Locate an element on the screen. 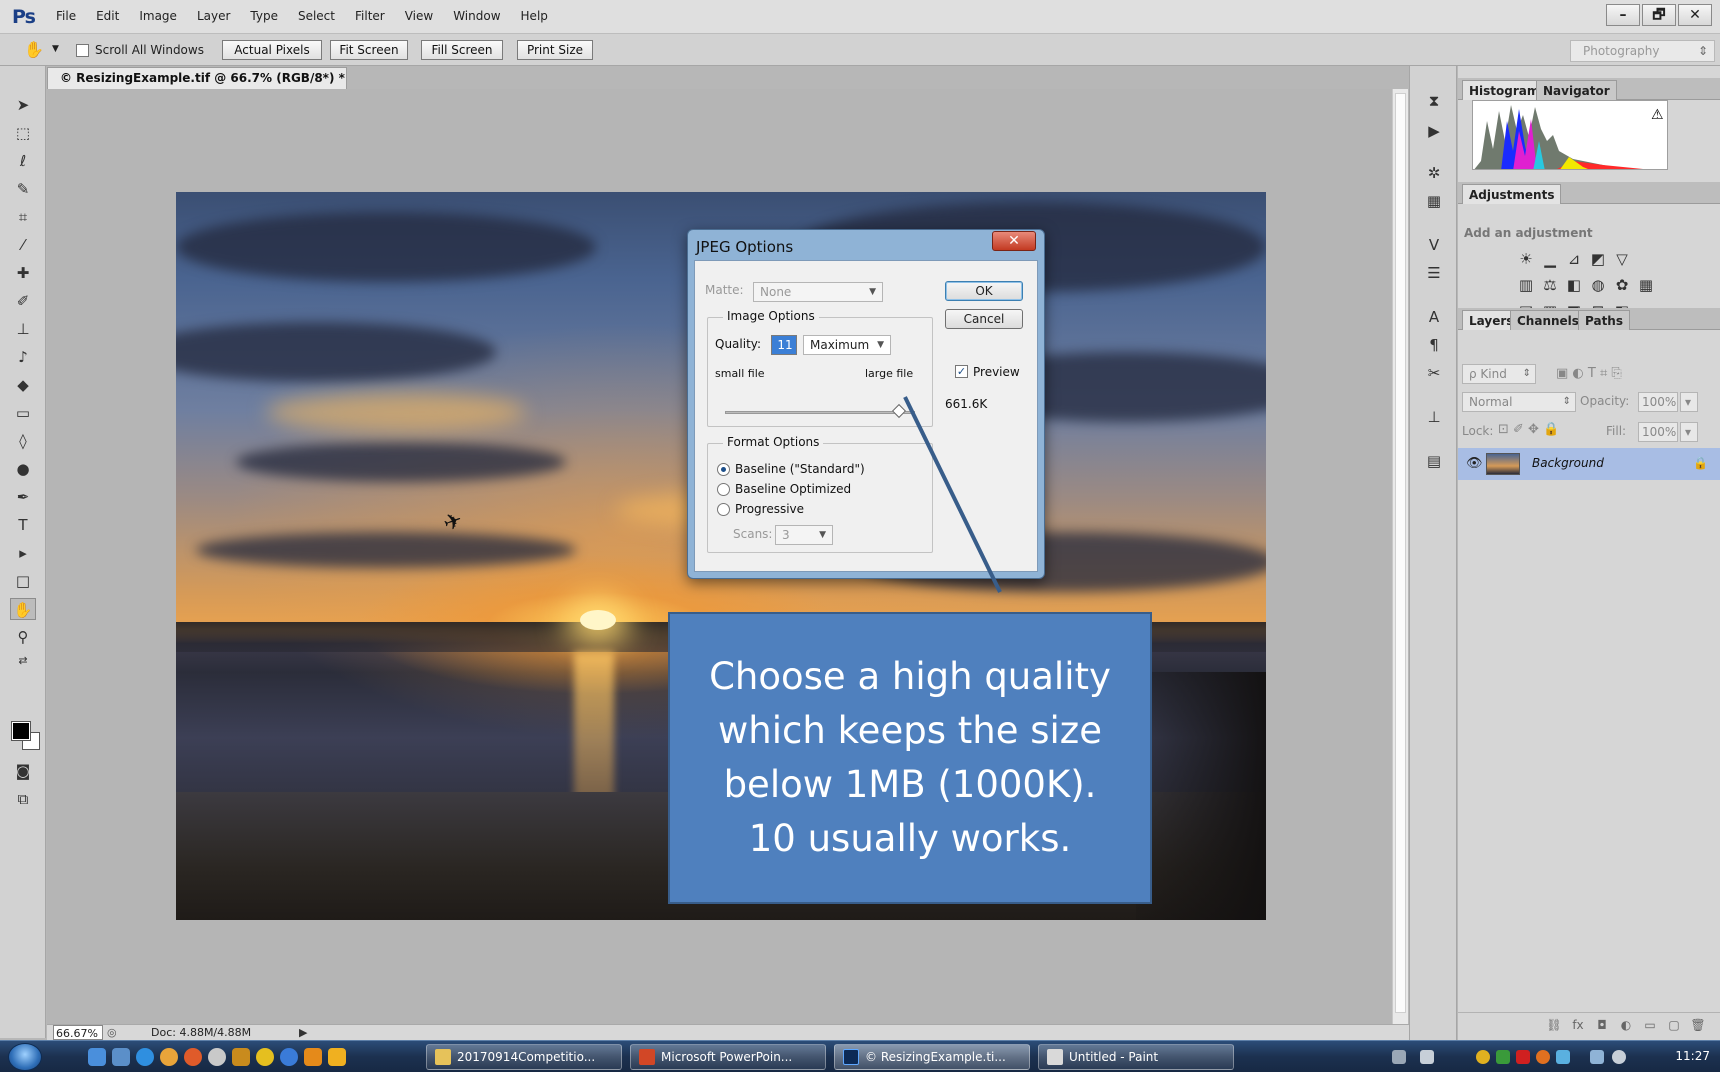 The image size is (1720, 1072). vertical-scrollbar is located at coordinates (1400, 556).